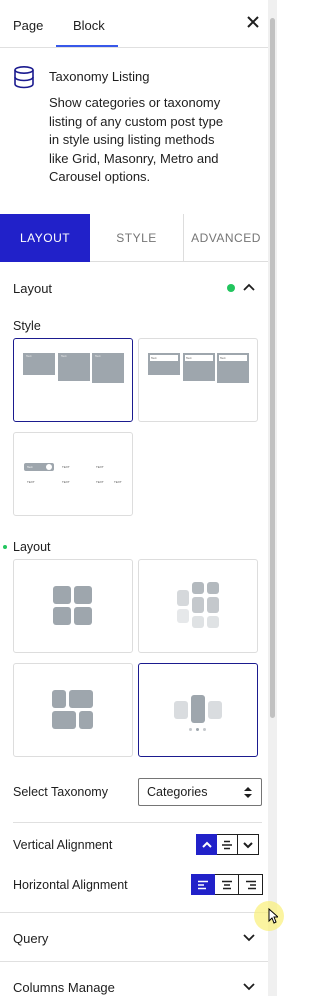 The height and width of the screenshot is (996, 320). I want to click on layout-option-metro, so click(73, 710).